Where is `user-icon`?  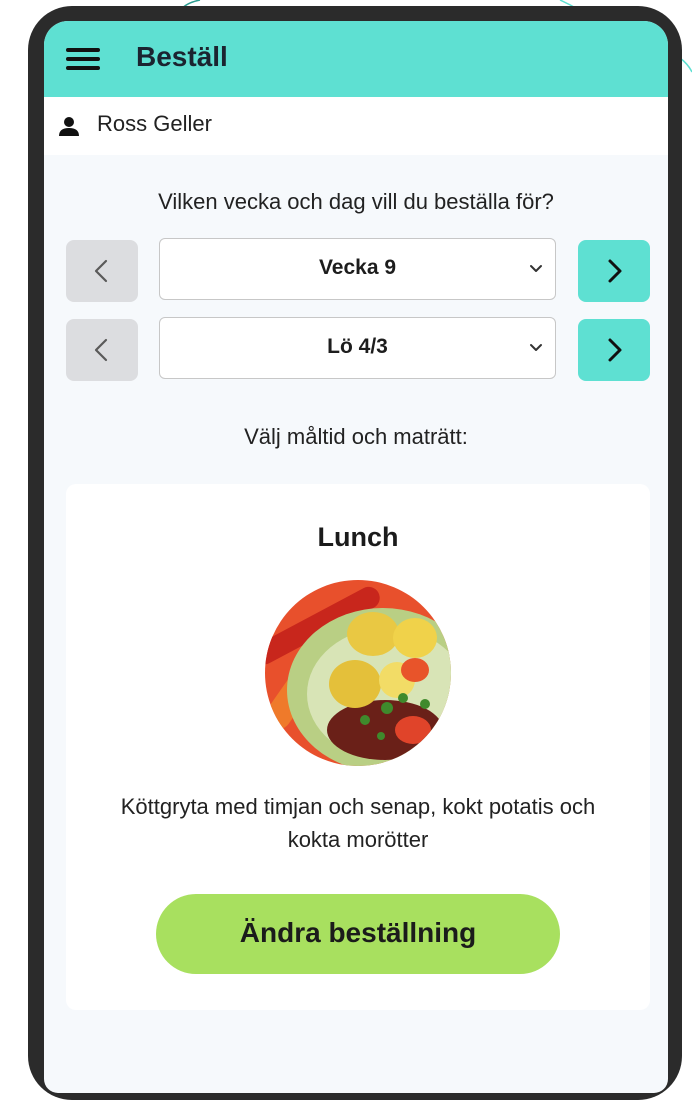
user-icon is located at coordinates (69, 126).